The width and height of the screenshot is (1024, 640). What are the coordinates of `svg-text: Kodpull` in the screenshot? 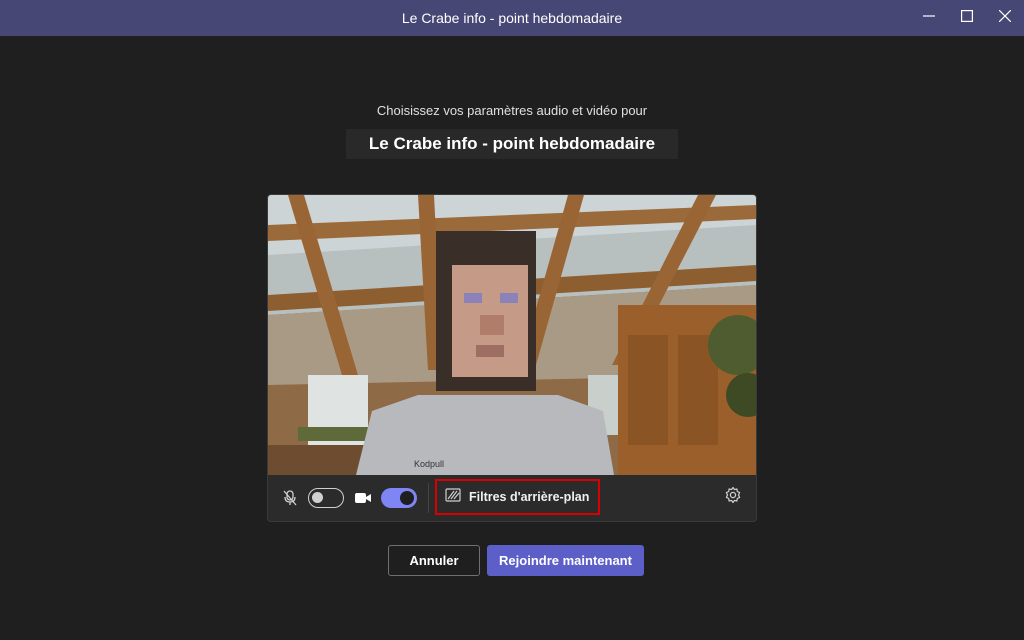 It's located at (429, 464).